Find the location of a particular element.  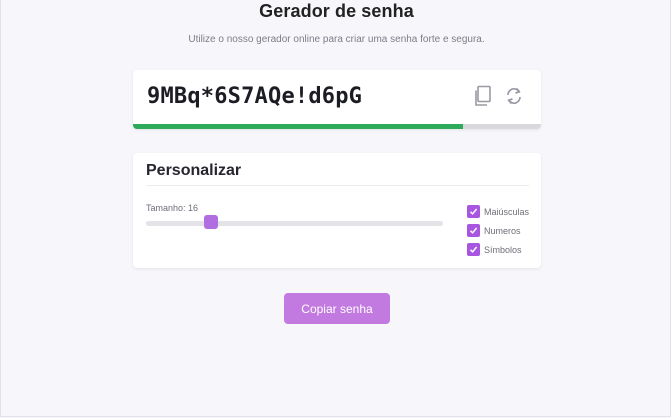

uppercase-checkbox is located at coordinates (473, 211).